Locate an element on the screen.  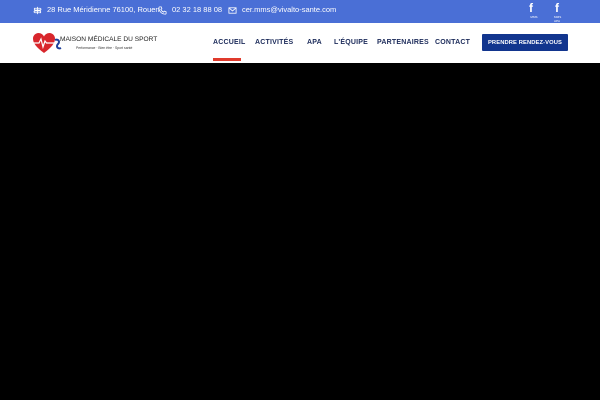
facebook-link-mms-apa: f MMS APA is located at coordinates (557, 12).